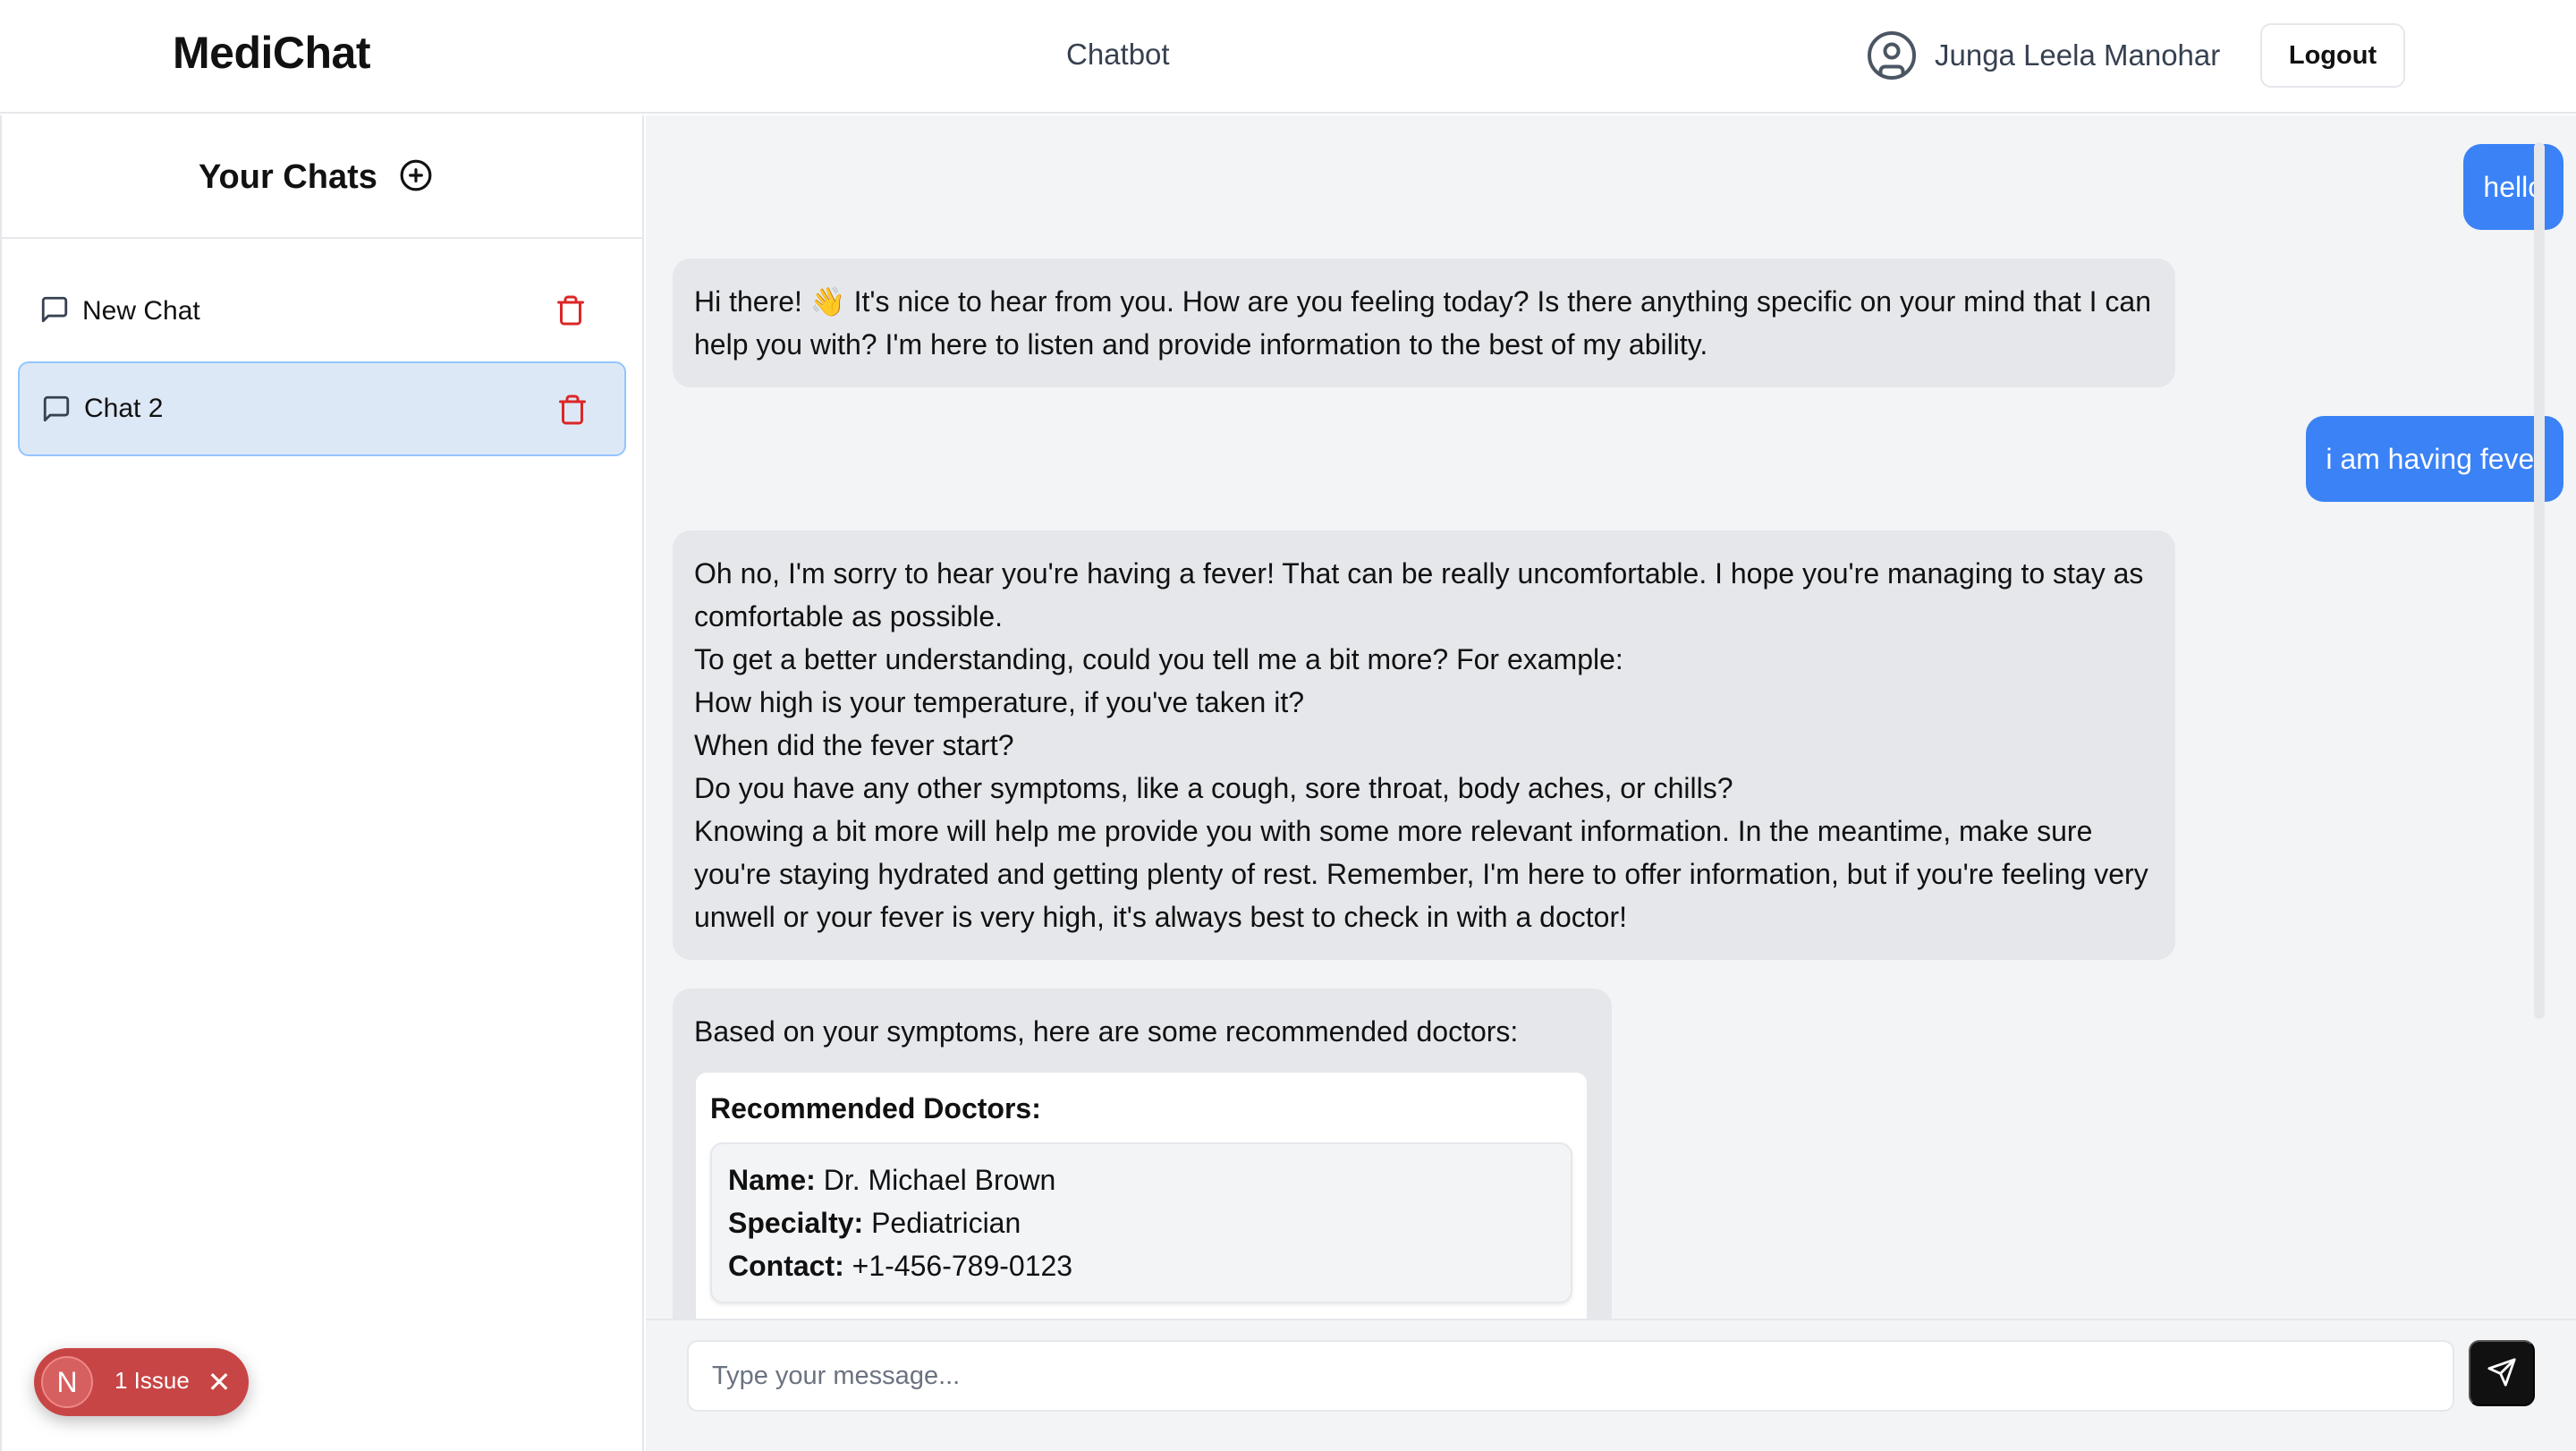  Describe the element at coordinates (67, 1382) in the screenshot. I see `issue-initial: N` at that location.